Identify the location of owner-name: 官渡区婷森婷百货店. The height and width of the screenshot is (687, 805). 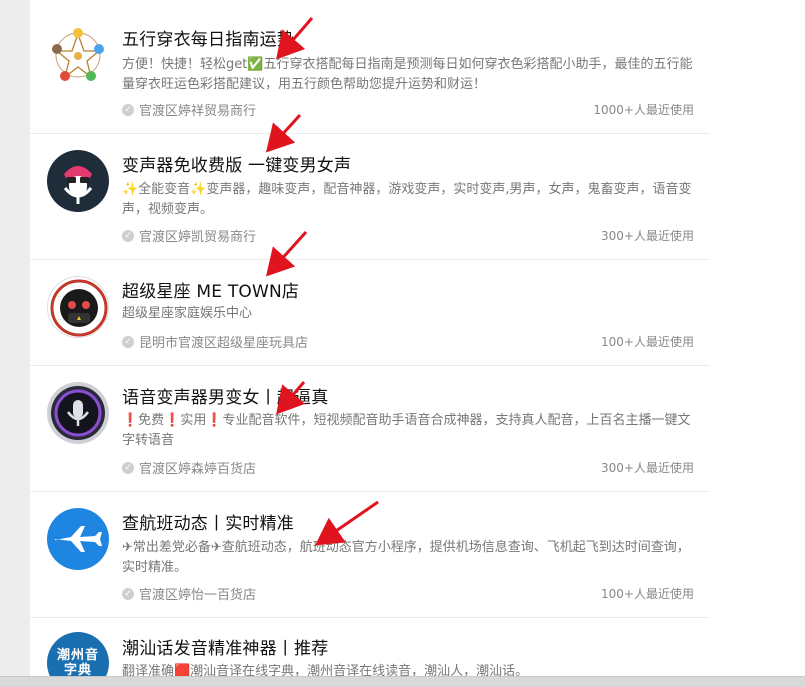
(198, 469).